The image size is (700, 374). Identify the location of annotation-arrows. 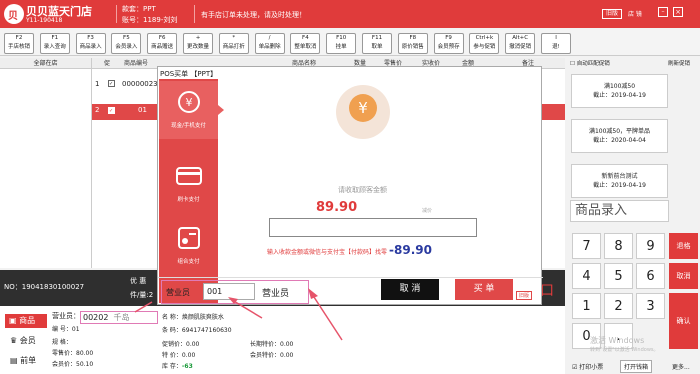
(238, 314).